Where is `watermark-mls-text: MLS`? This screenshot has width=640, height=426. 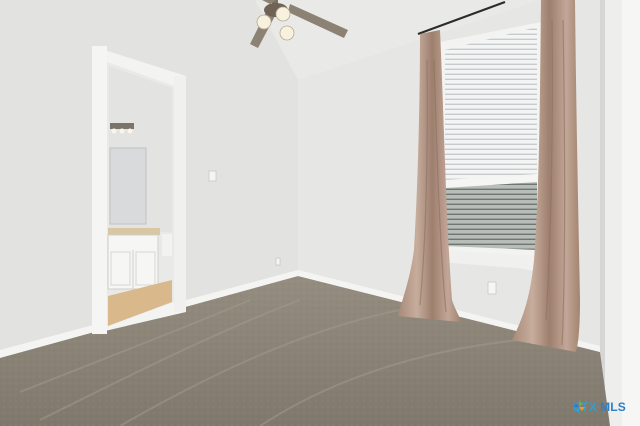
watermark-mls-text: MLS is located at coordinates (613, 407).